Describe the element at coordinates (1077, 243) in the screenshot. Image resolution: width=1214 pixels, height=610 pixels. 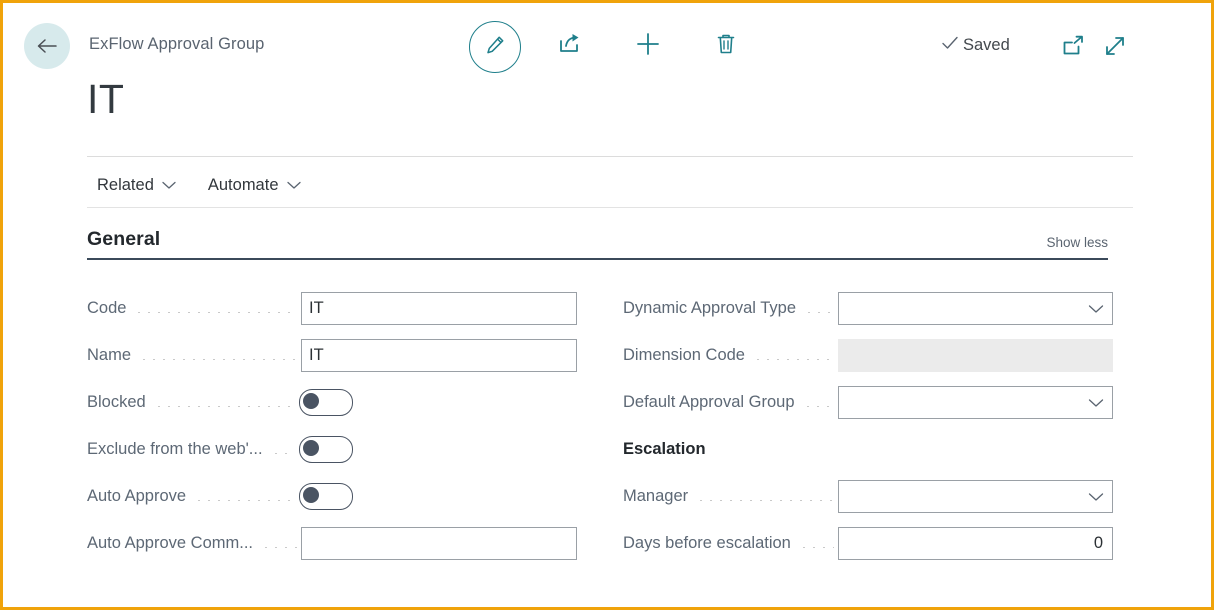
I see `show-less-link: Show less` at that location.